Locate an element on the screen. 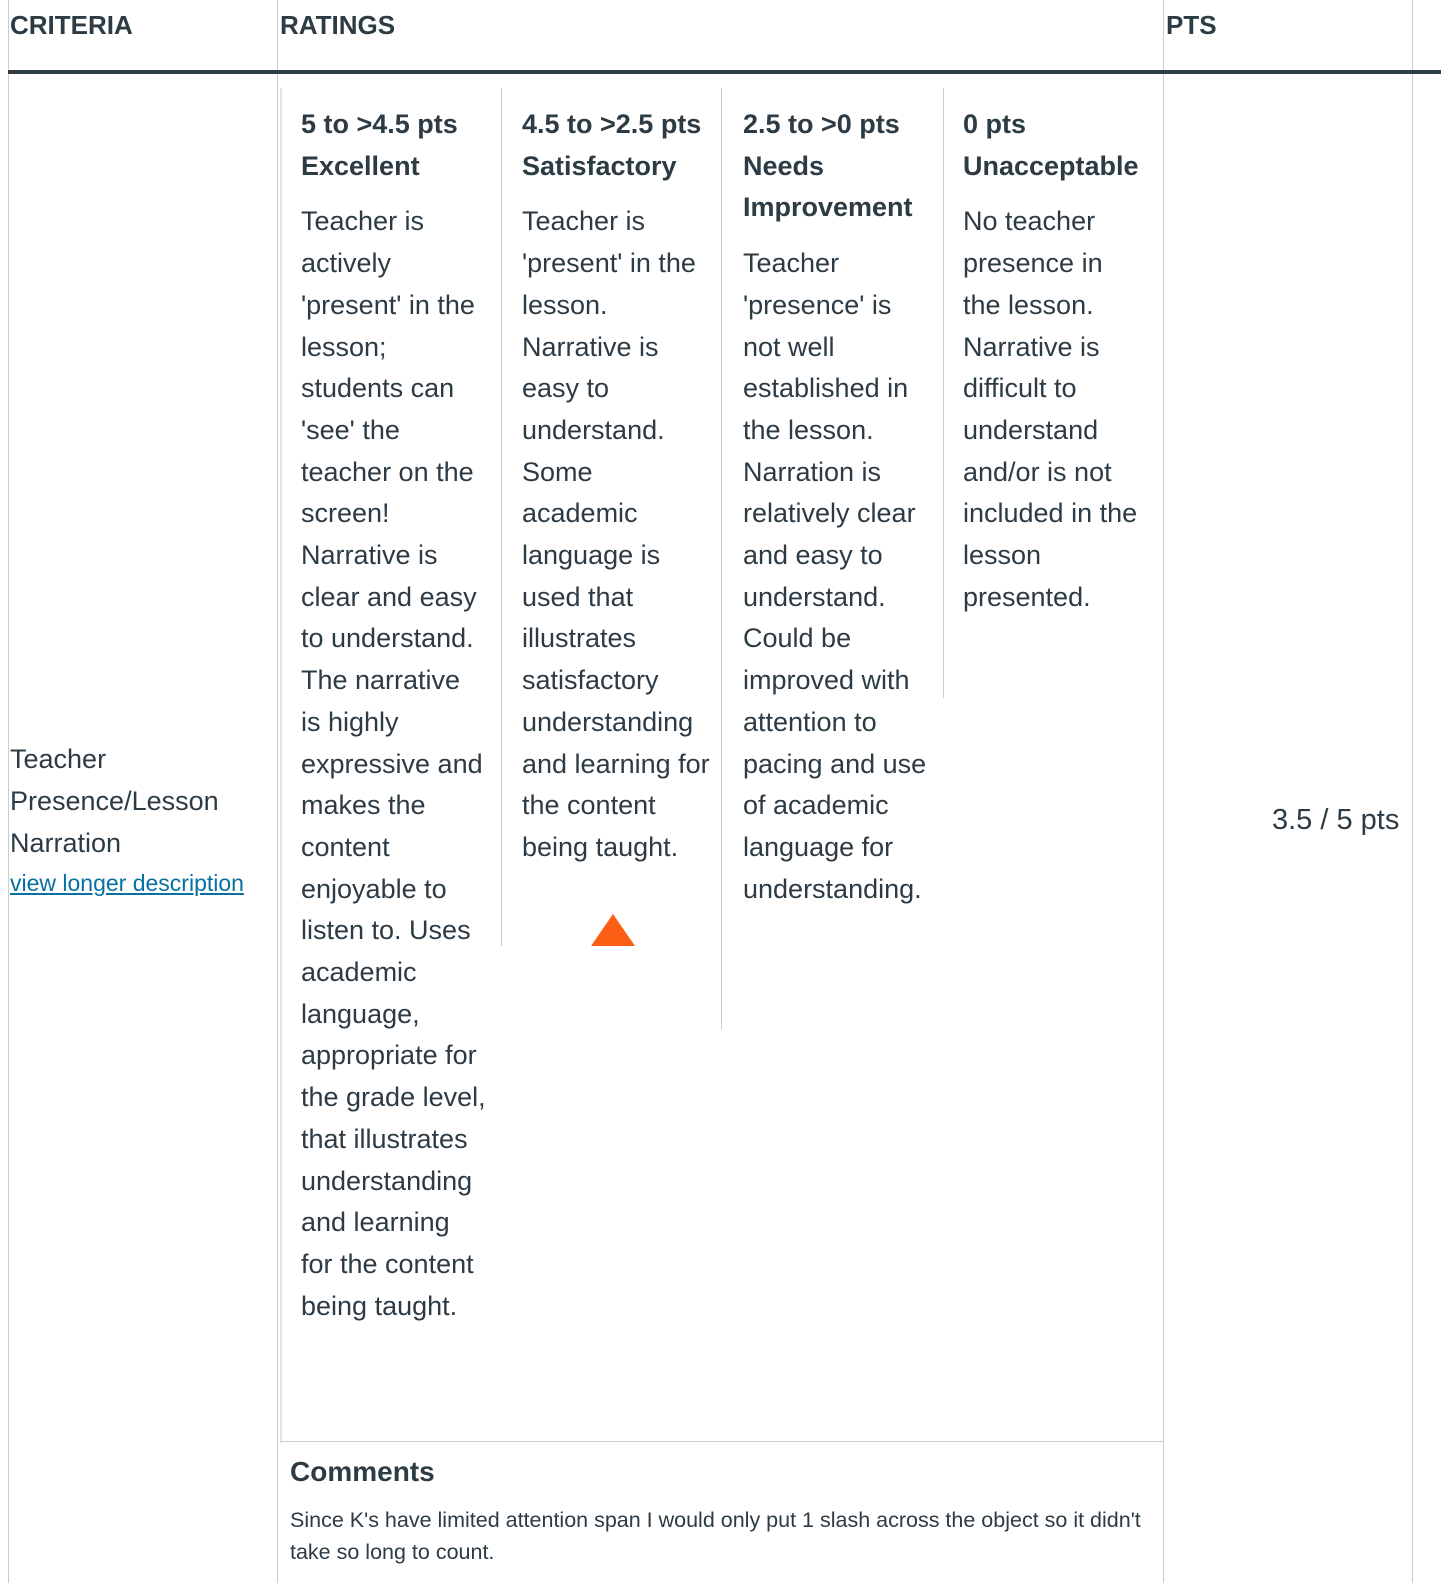 The width and height of the screenshot is (1441, 1583). ratings-pts-divider is located at coordinates (1163, 791).